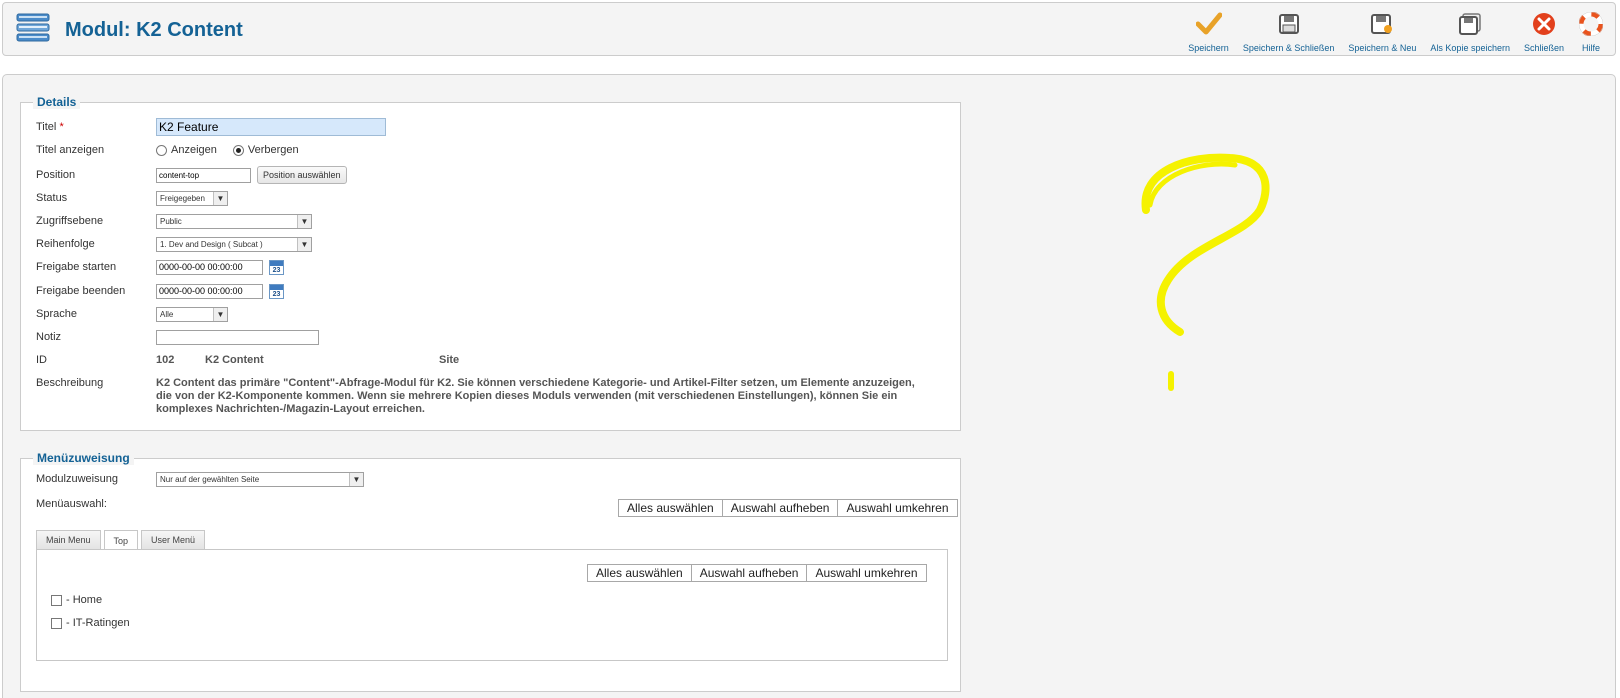 This screenshot has height=698, width=1620. I want to click on menu-tabs: Main Menu Top User Menü, so click(122, 540).